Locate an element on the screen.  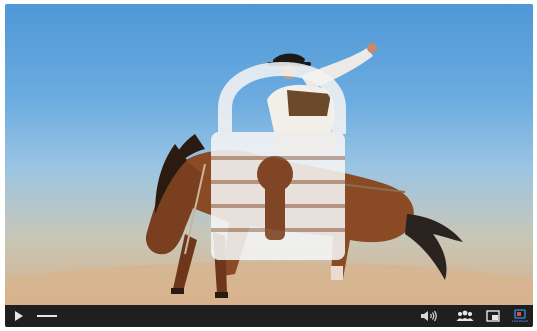
play-button is located at coordinates (19, 316).